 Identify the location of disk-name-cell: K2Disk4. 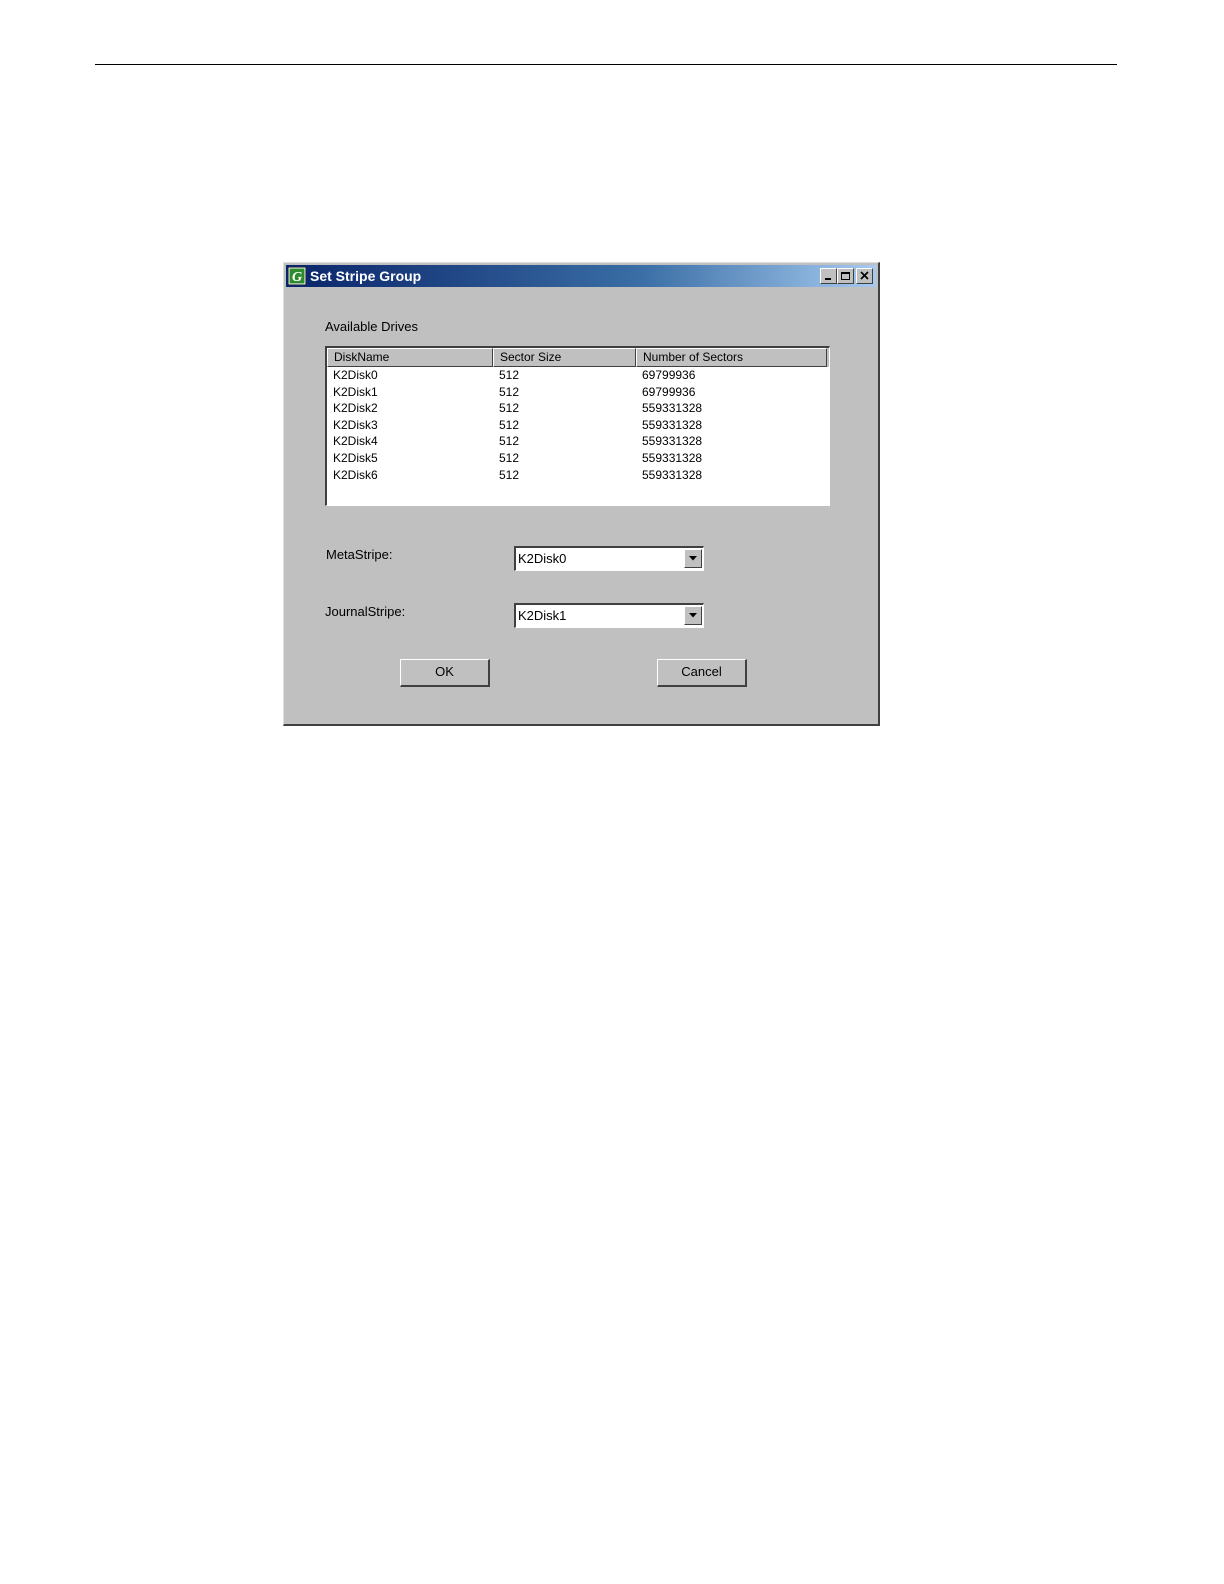
(355, 441).